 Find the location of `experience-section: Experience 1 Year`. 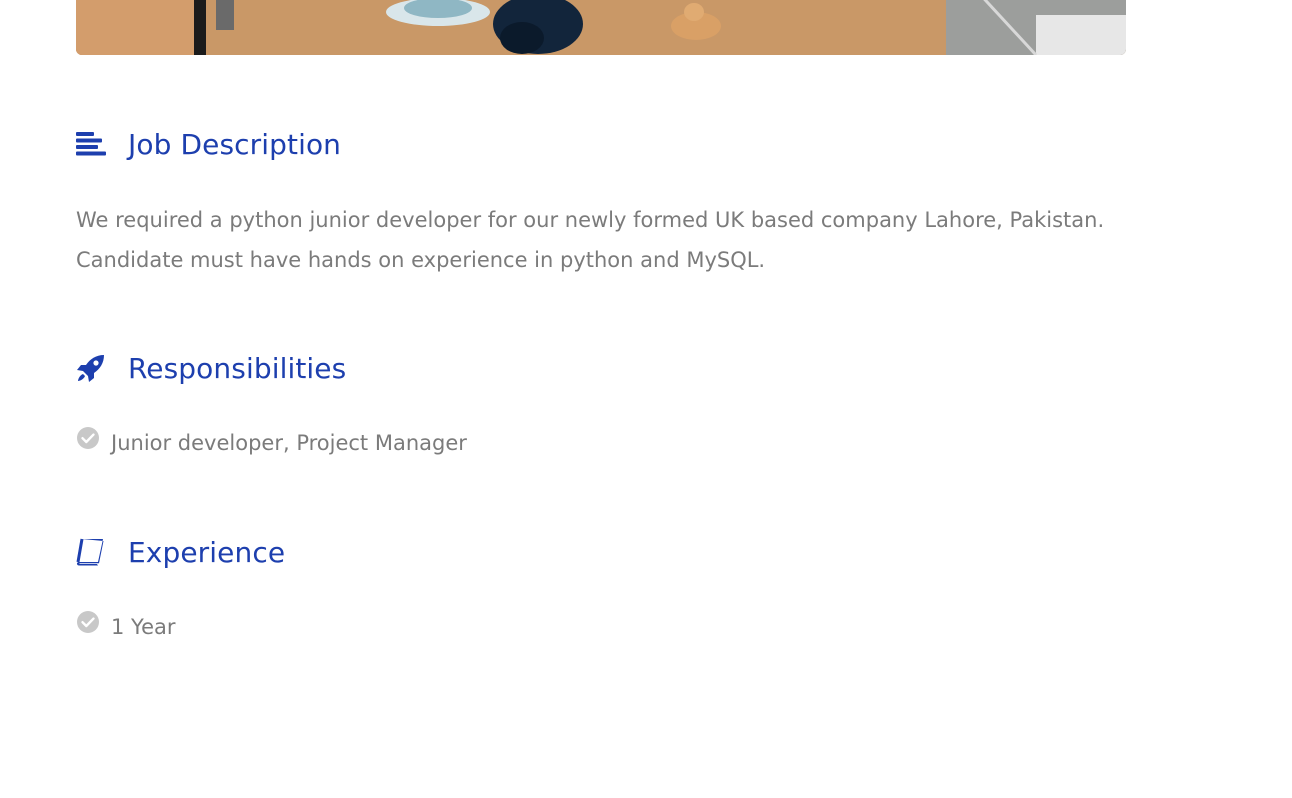

experience-section: Experience 1 Year is located at coordinates (180, 586).